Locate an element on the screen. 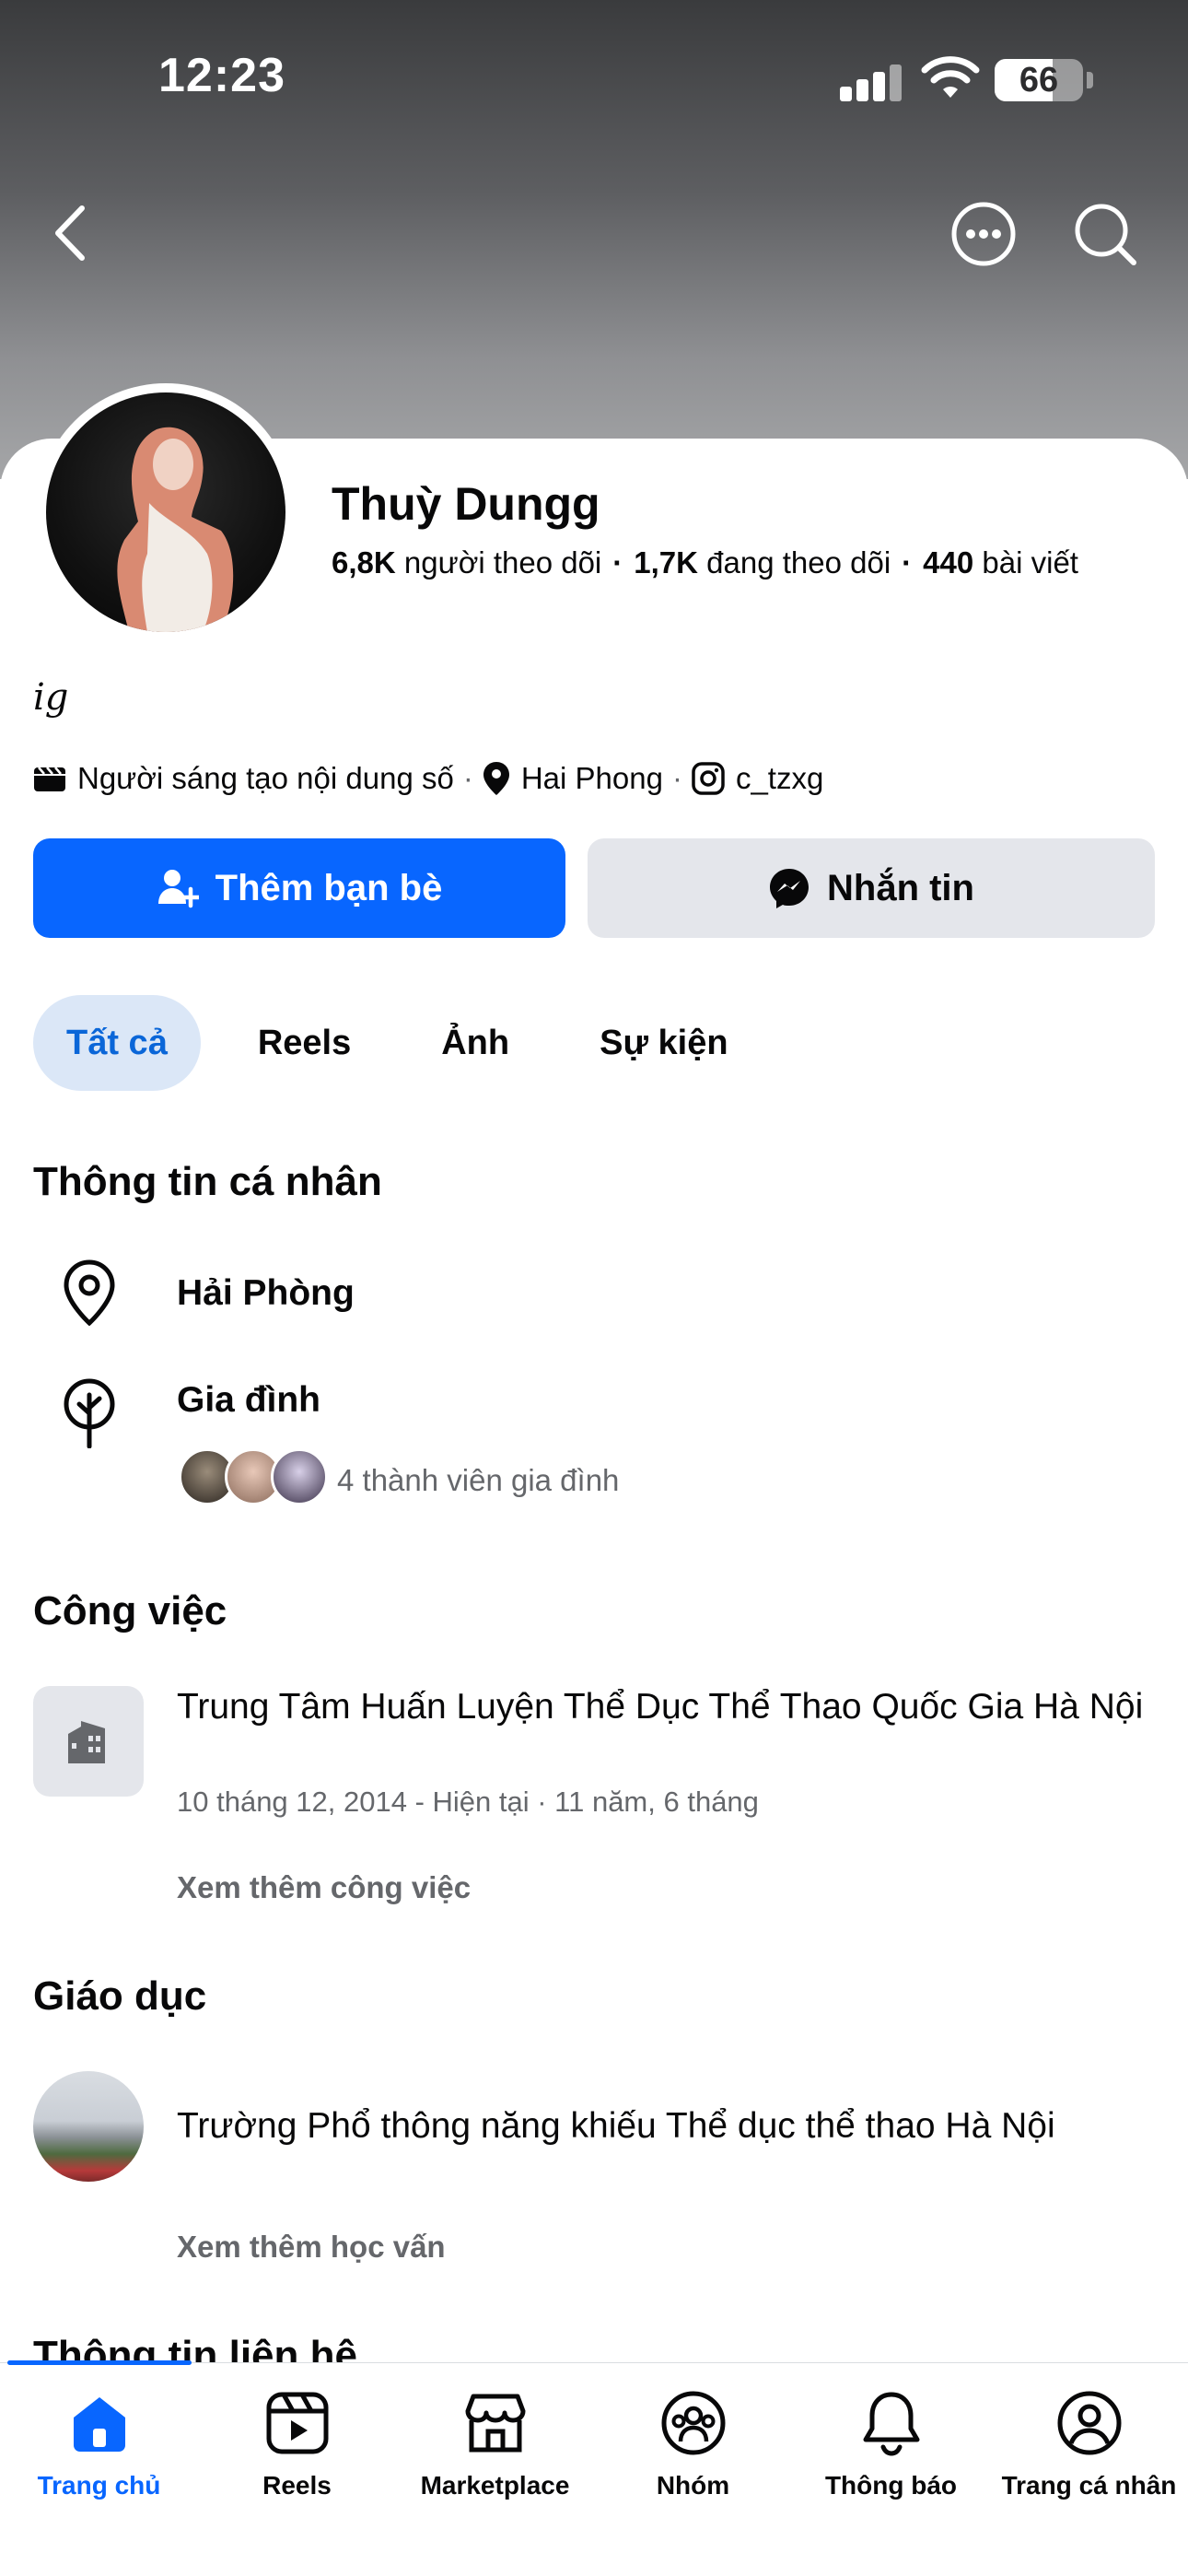  active-tab-indicator is located at coordinates (99, 2362).